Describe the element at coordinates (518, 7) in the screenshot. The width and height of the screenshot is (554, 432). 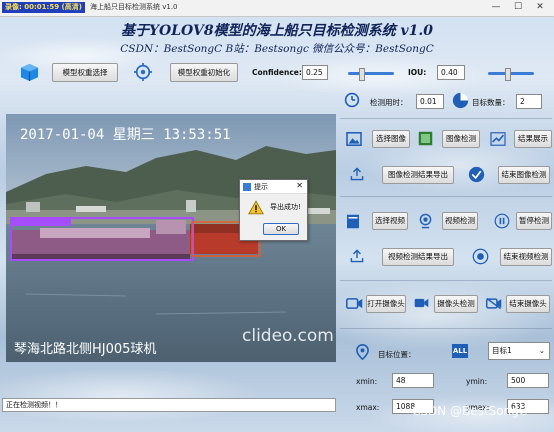
I see `maximize-button: ☐` at that location.